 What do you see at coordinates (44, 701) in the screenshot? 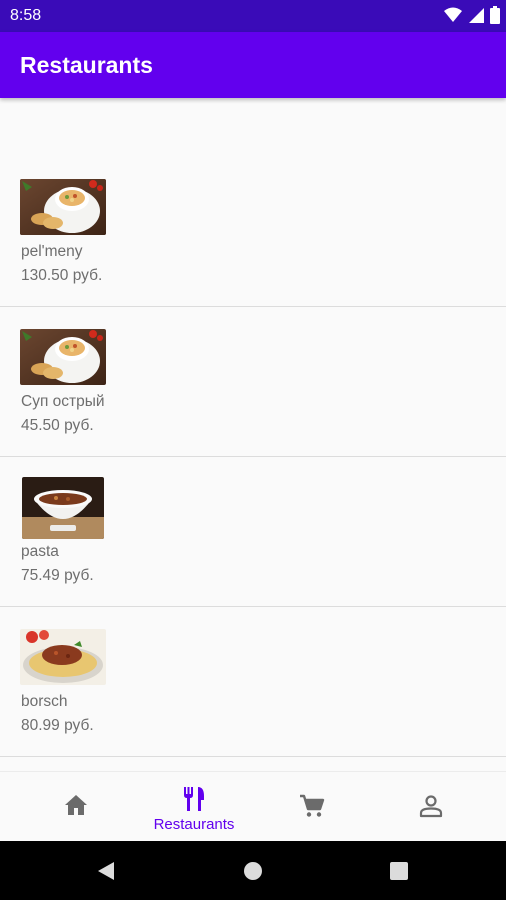
I see `item-name: borsch` at bounding box center [44, 701].